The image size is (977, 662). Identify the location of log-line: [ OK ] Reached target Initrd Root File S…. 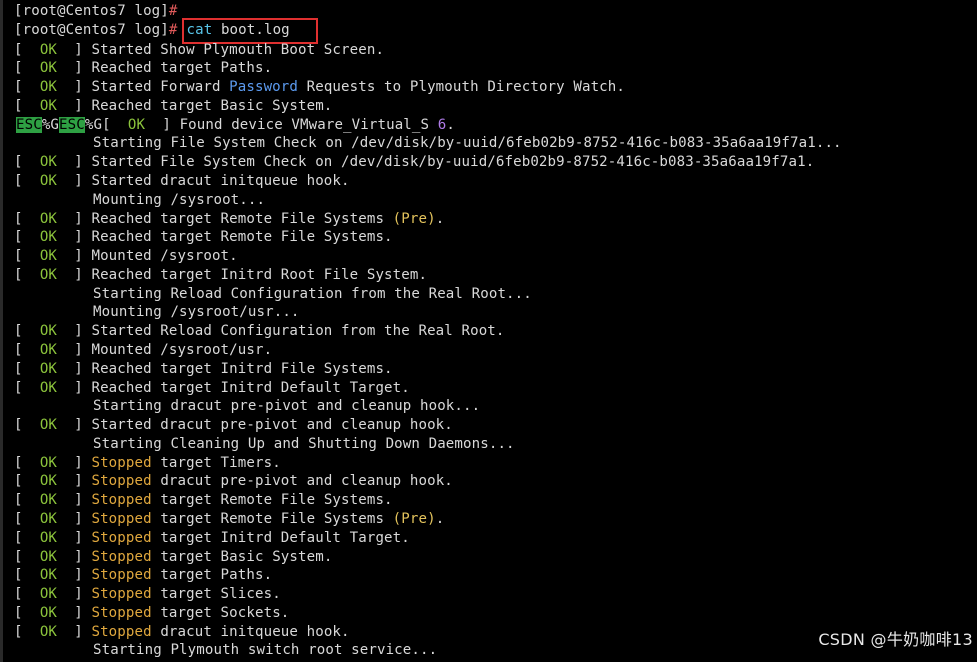
(220, 275).